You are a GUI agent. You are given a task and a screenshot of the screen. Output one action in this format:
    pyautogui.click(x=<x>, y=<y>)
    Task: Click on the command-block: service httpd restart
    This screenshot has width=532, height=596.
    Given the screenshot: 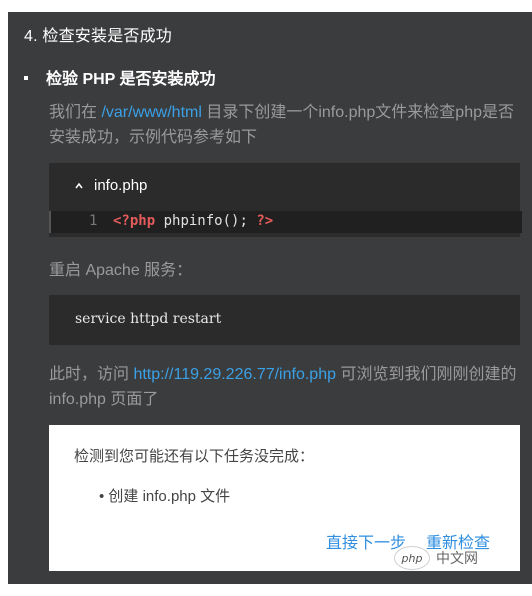 What is the action you would take?
    pyautogui.click(x=284, y=320)
    